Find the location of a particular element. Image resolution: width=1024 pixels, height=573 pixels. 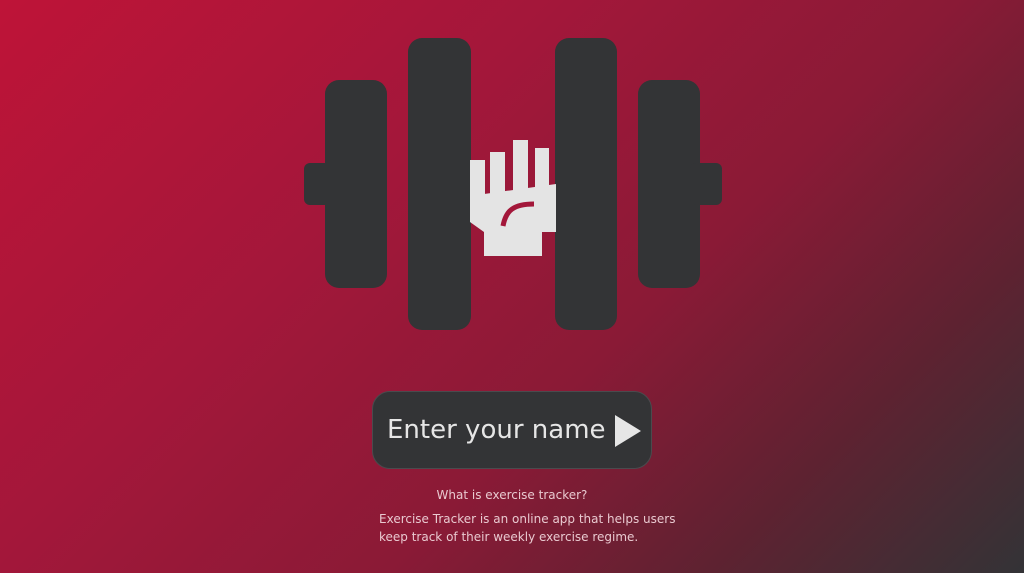

name-entry-box is located at coordinates (512, 430).